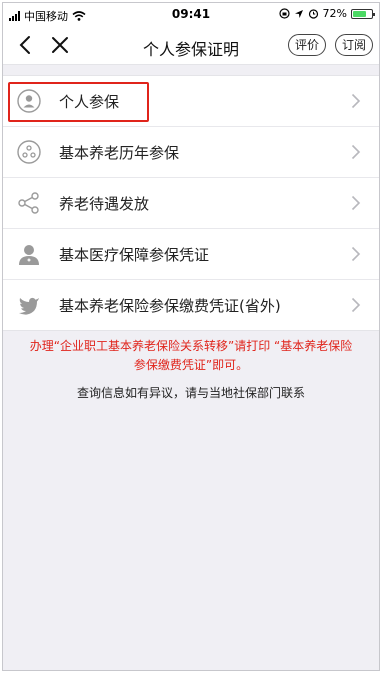 The width and height of the screenshot is (384, 675). What do you see at coordinates (298, 13) in the screenshot?
I see `location-icon` at bounding box center [298, 13].